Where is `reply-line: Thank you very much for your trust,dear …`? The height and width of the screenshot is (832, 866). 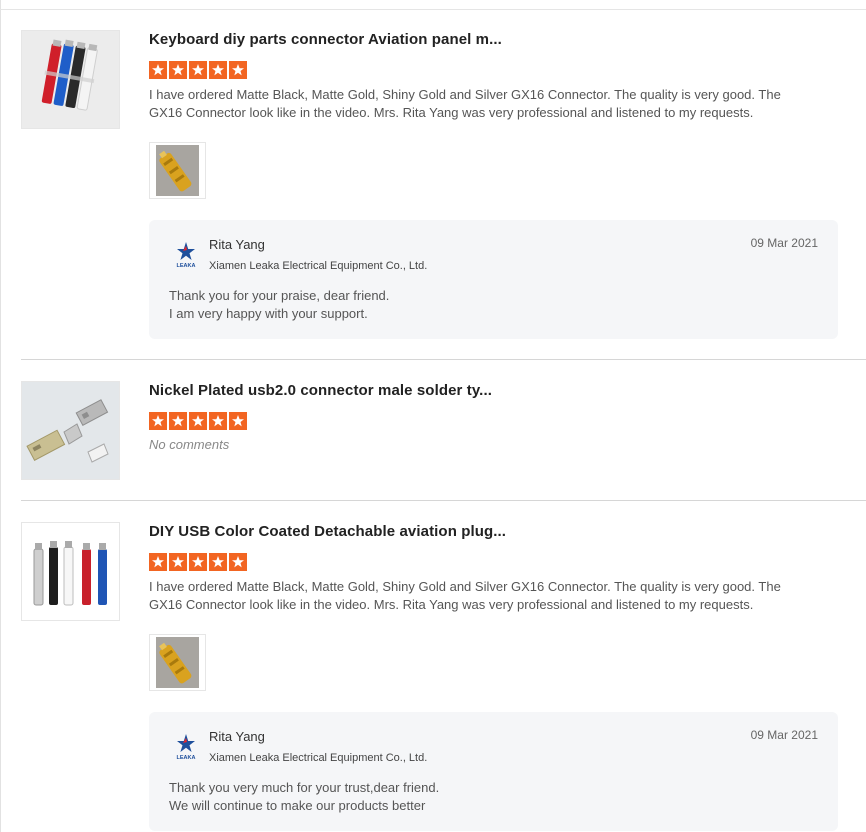 reply-line: Thank you very much for your trust,dear … is located at coordinates (304, 787).